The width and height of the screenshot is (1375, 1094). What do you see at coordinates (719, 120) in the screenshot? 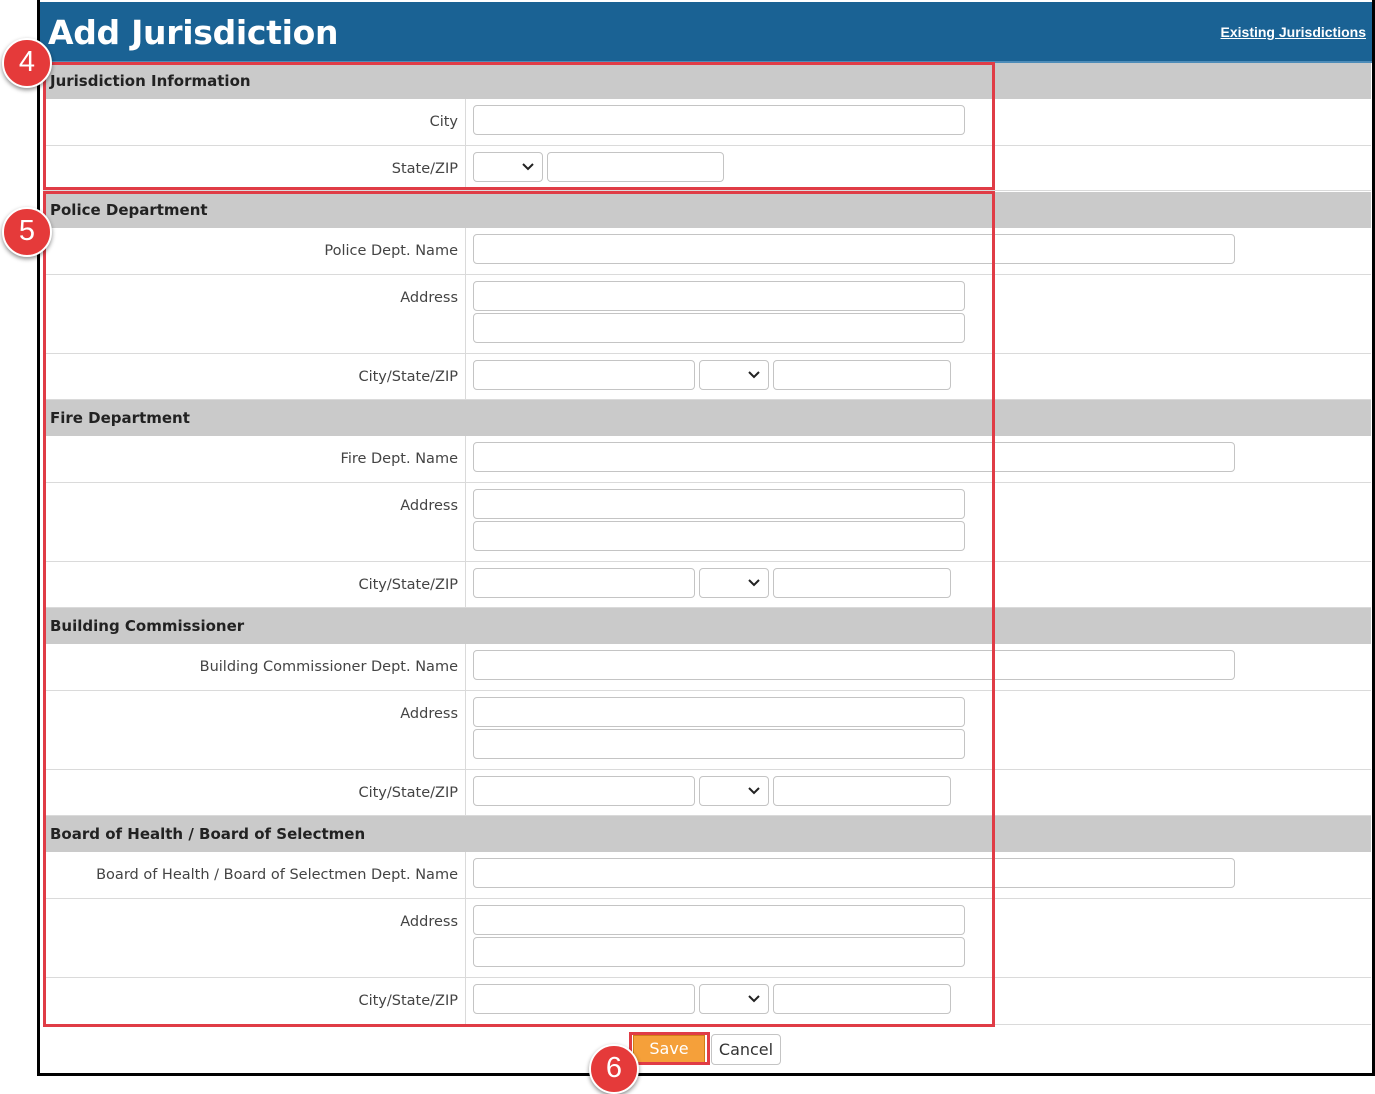
I see `city-input` at bounding box center [719, 120].